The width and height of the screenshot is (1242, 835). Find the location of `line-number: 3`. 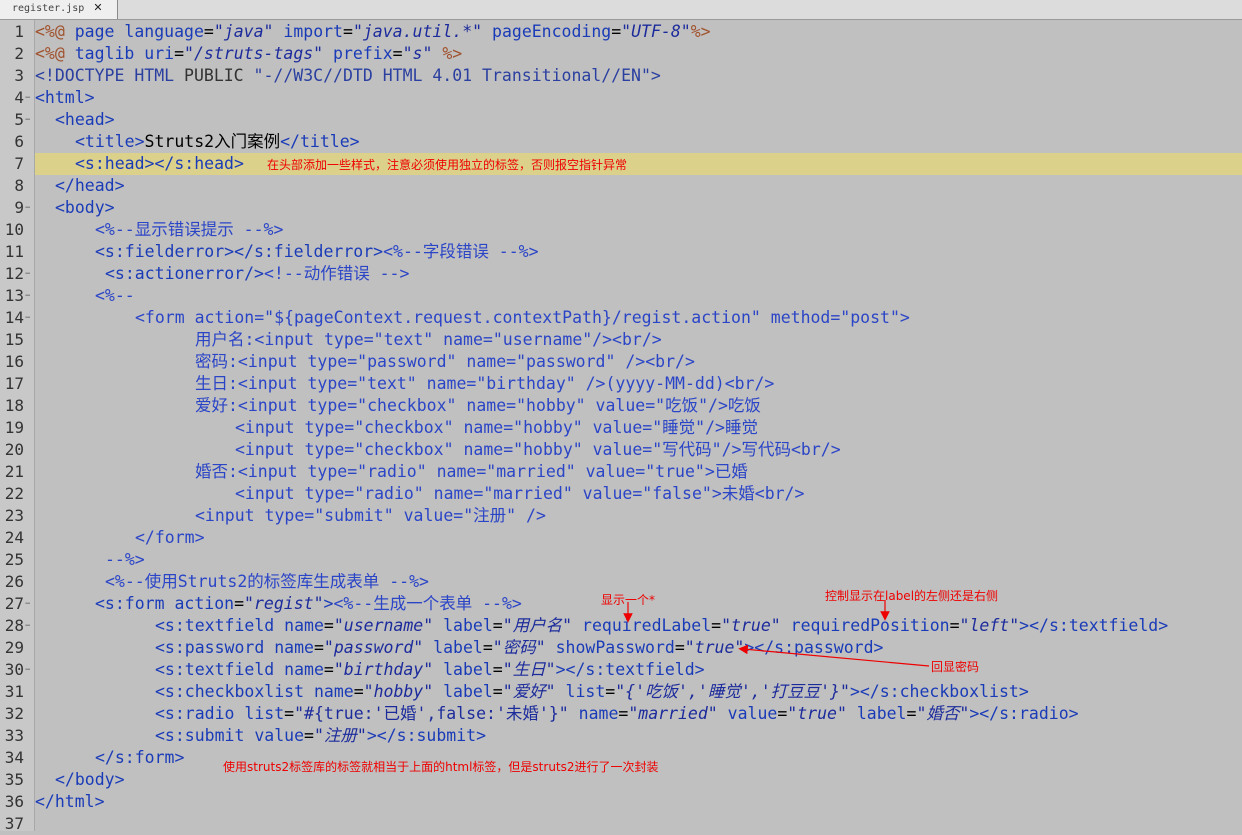

line-number: 3 is located at coordinates (19, 75).